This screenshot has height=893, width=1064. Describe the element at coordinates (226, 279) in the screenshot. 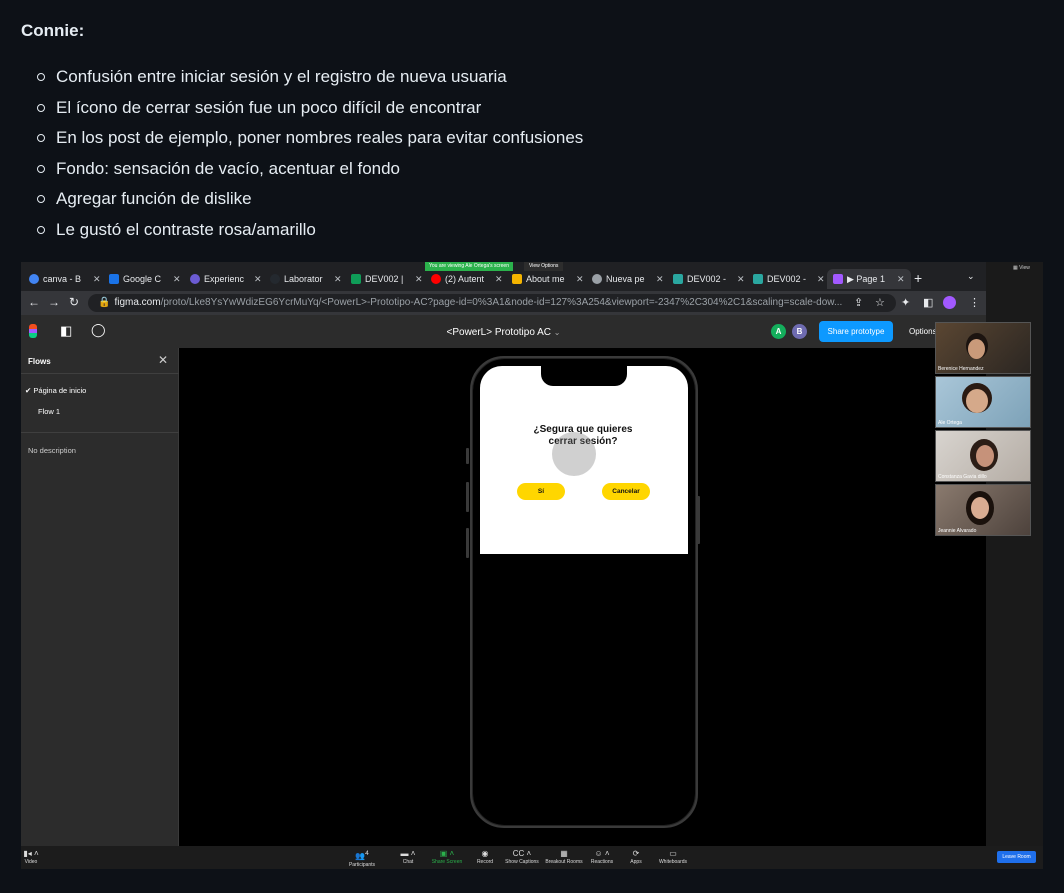

I see `browser-tab: Experienc ✕` at that location.